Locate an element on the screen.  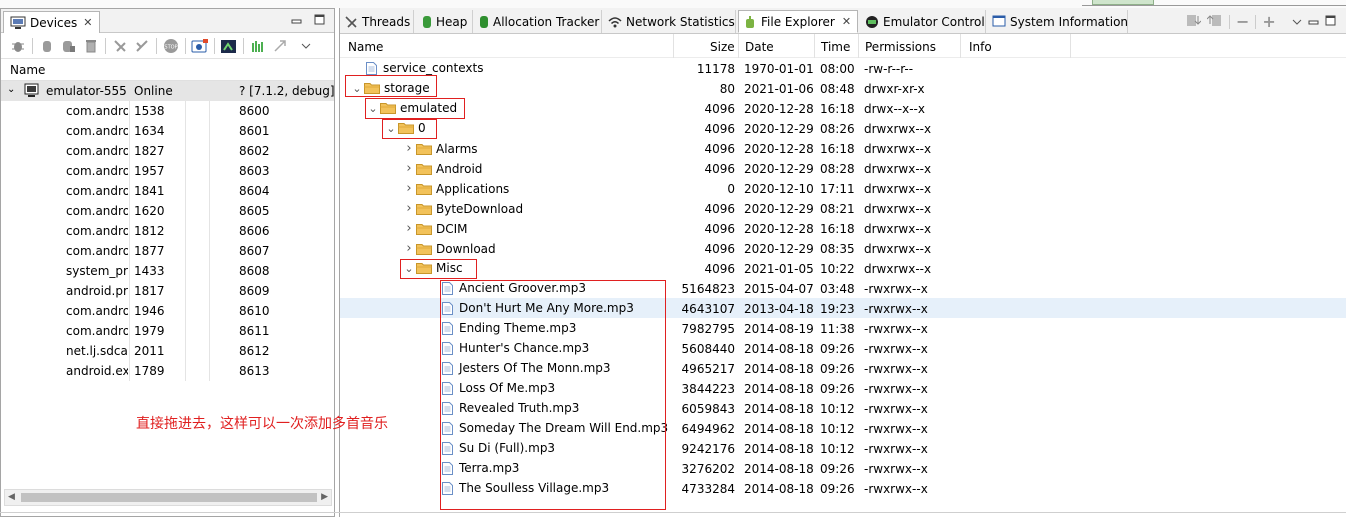
scroll-left-icon: ◀ is located at coordinates (11, 497).